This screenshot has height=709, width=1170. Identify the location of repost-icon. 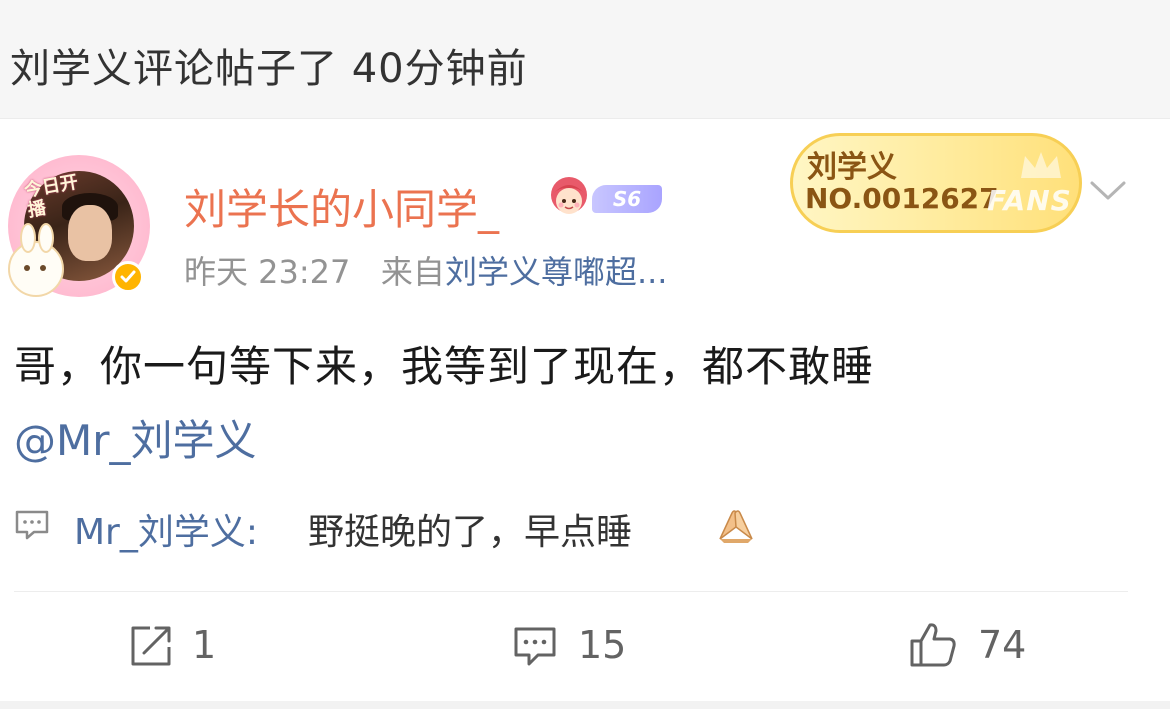
(151, 646).